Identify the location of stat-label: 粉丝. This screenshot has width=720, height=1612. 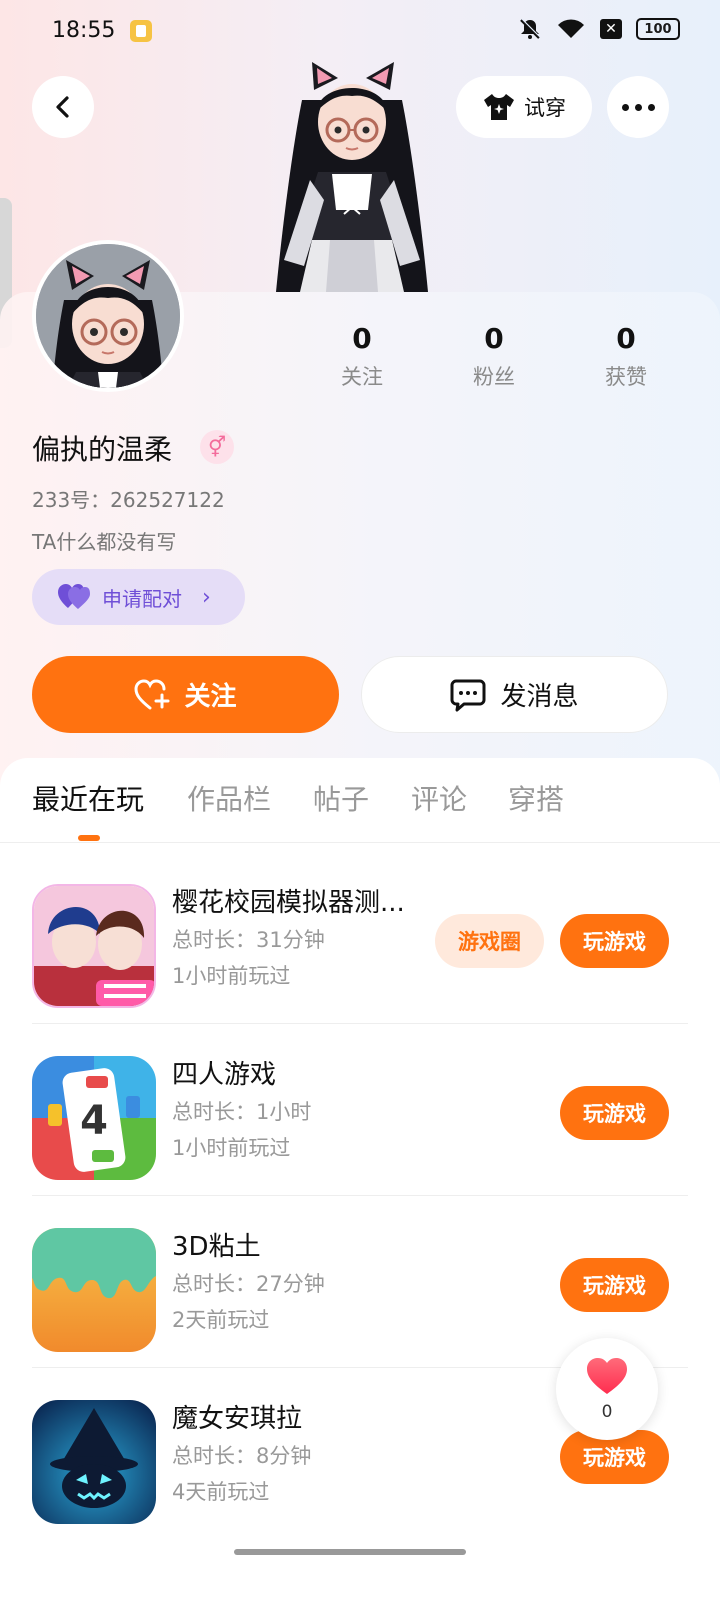
(494, 377).